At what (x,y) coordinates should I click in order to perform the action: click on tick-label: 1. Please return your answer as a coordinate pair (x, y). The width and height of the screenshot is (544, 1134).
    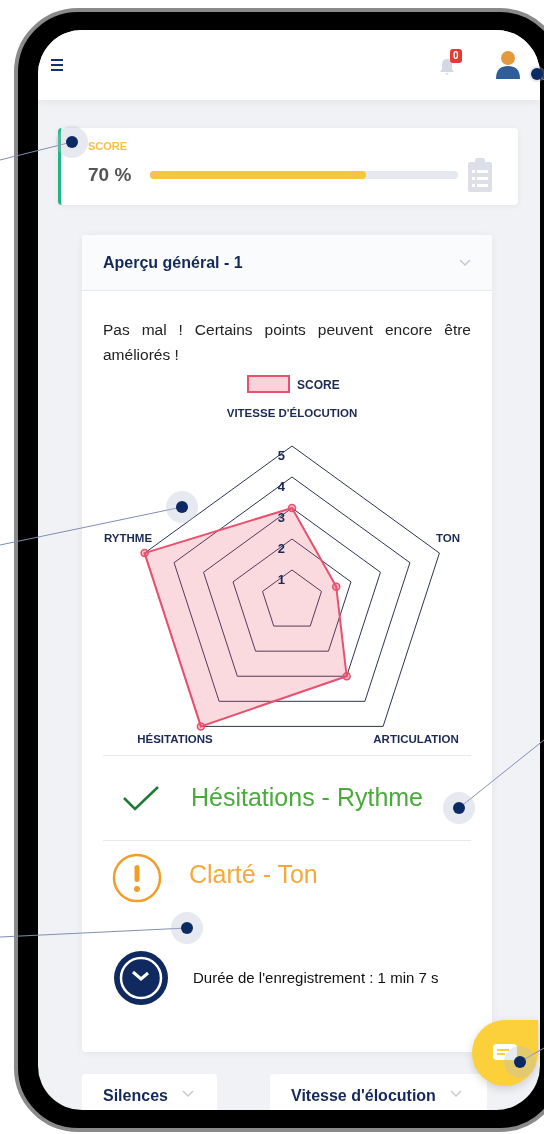
    Looking at the image, I should click on (281, 579).